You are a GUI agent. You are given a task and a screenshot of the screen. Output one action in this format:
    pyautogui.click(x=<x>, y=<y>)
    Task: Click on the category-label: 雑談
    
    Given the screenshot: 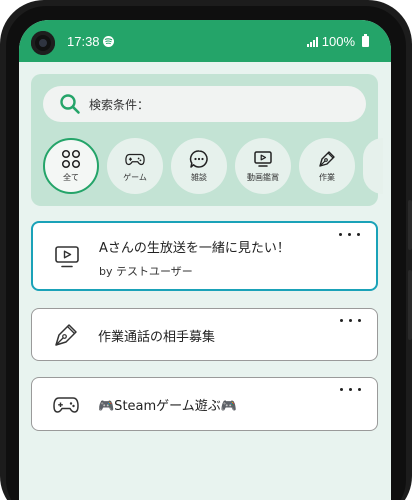 What is the action you would take?
    pyautogui.click(x=199, y=177)
    